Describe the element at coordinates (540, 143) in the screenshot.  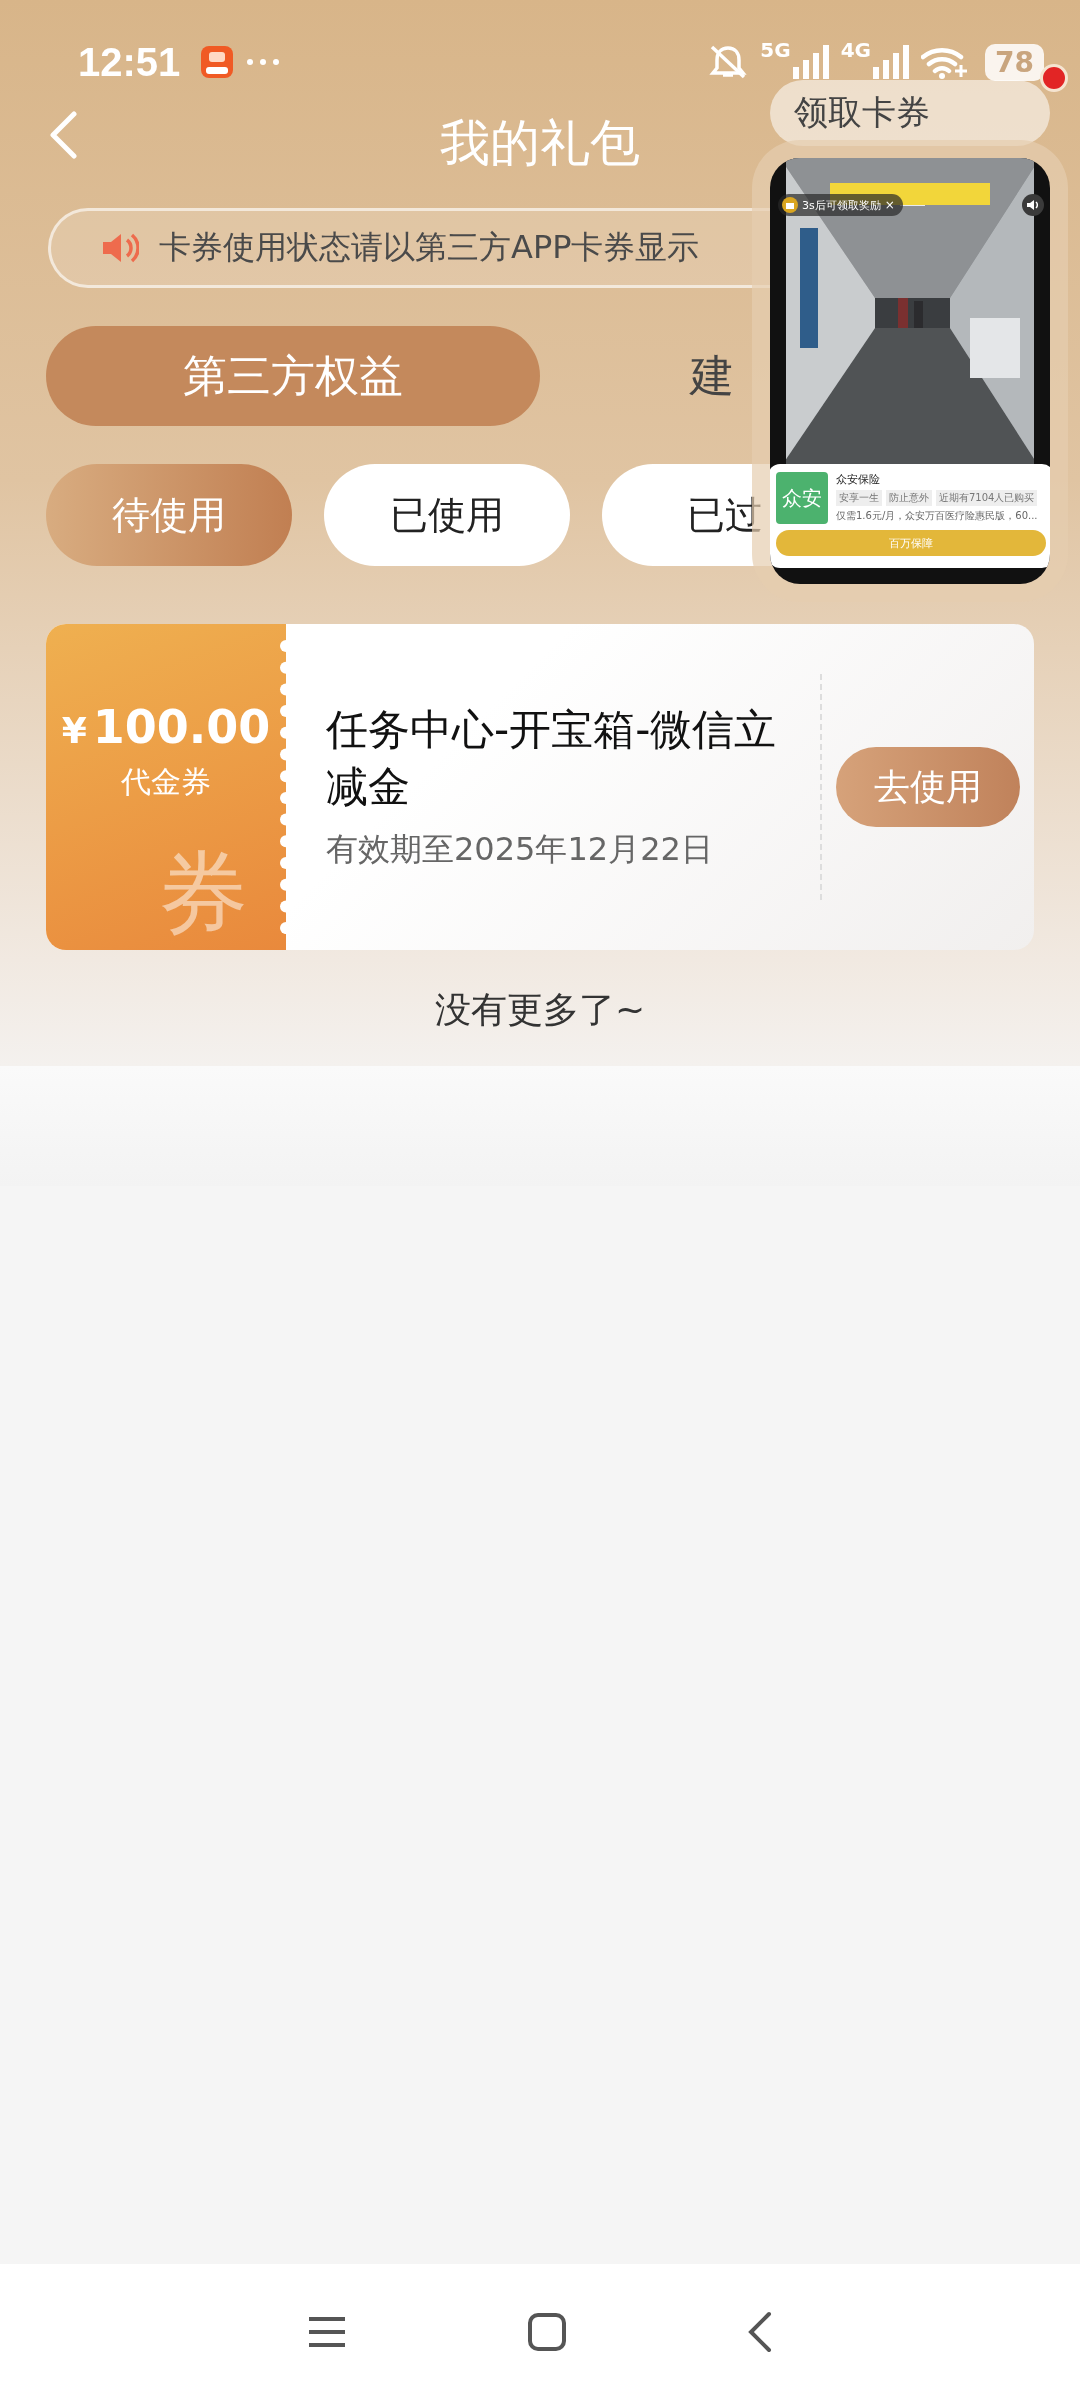
I see `page-title: 我的礼包` at that location.